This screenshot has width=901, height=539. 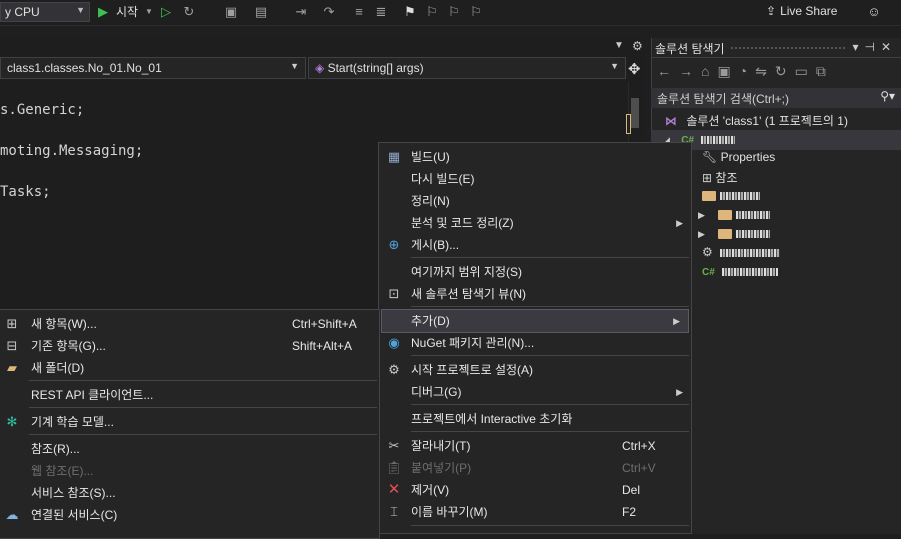 I want to click on feedback-icon: ☺, so click(x=874, y=12).